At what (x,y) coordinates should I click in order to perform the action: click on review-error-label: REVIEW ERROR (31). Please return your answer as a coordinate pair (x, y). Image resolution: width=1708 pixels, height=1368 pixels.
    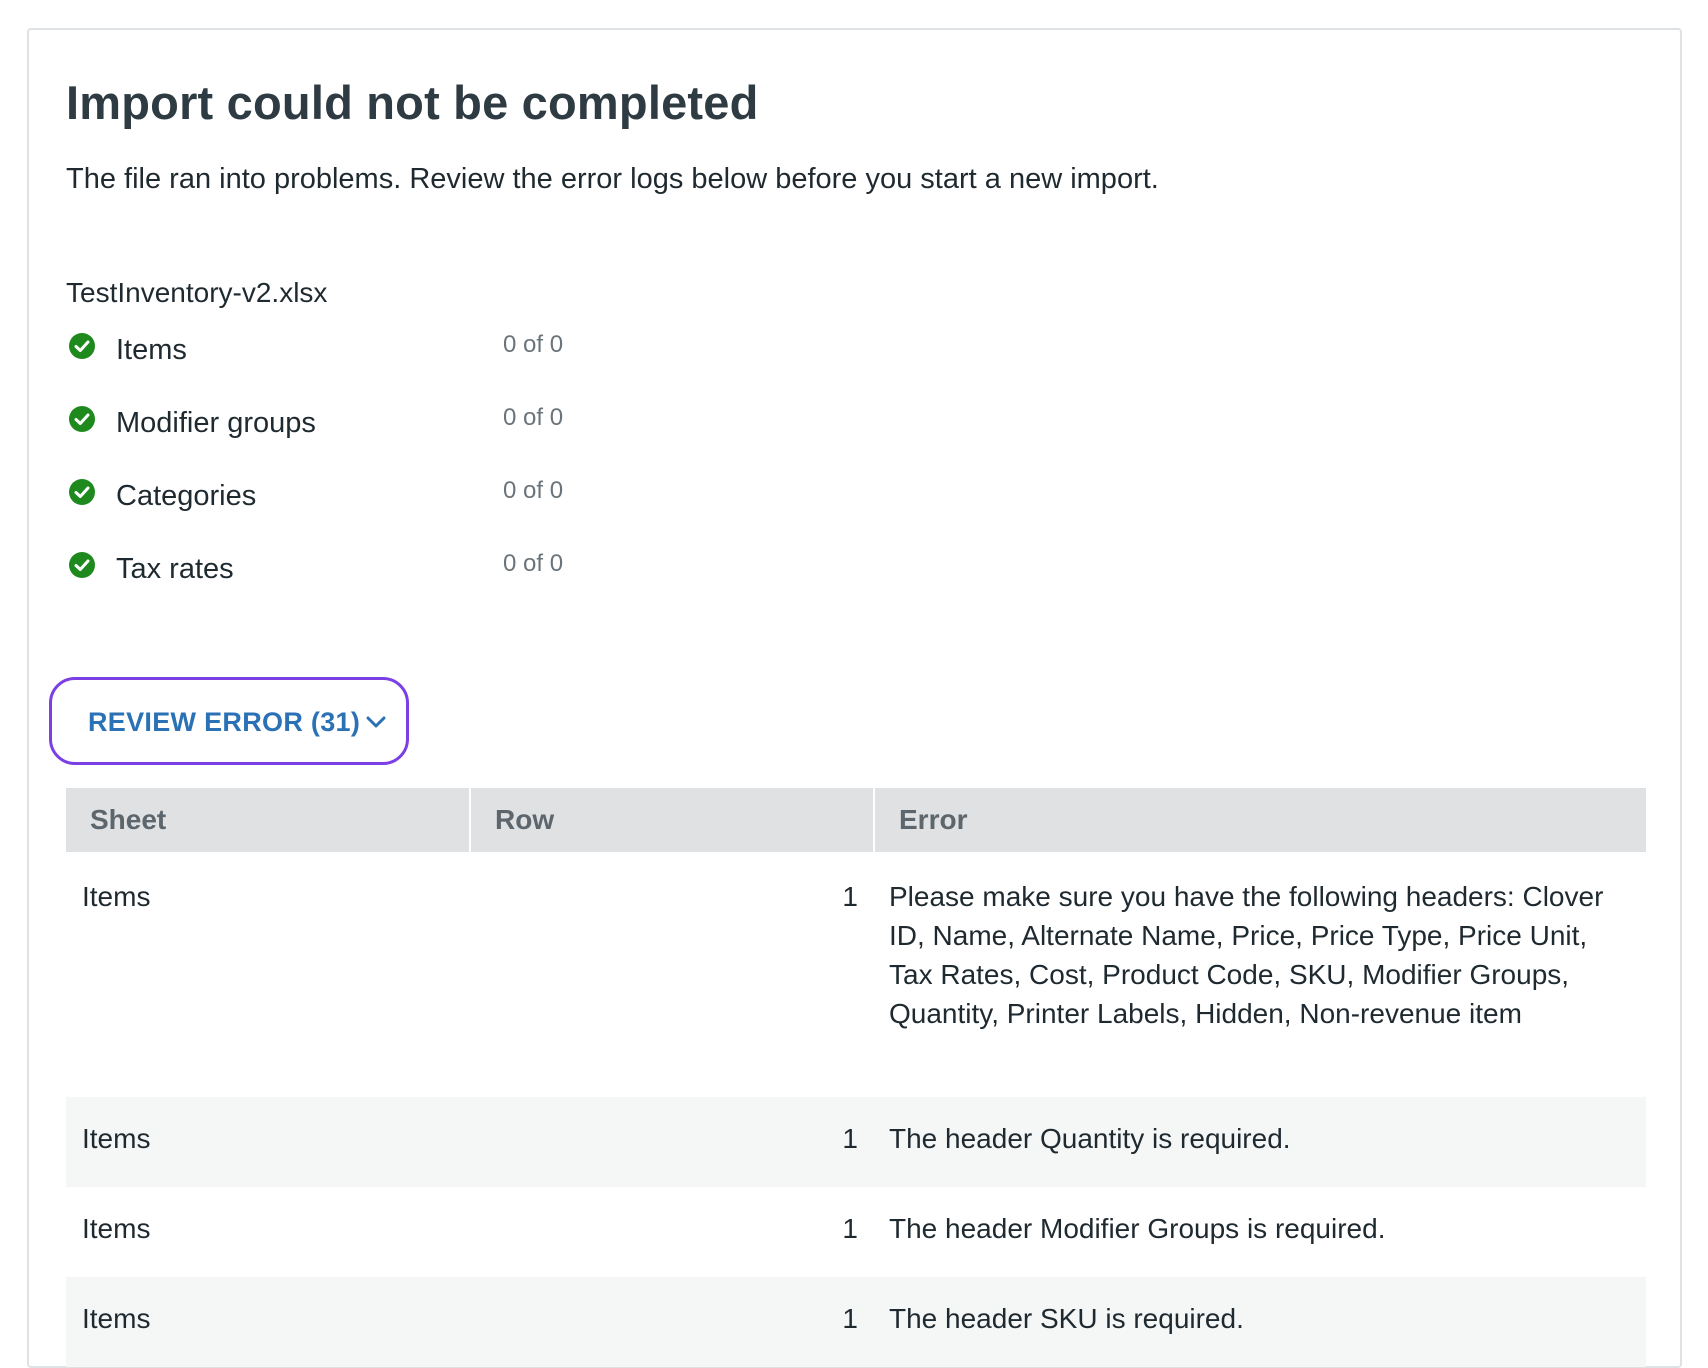
    Looking at the image, I should click on (224, 722).